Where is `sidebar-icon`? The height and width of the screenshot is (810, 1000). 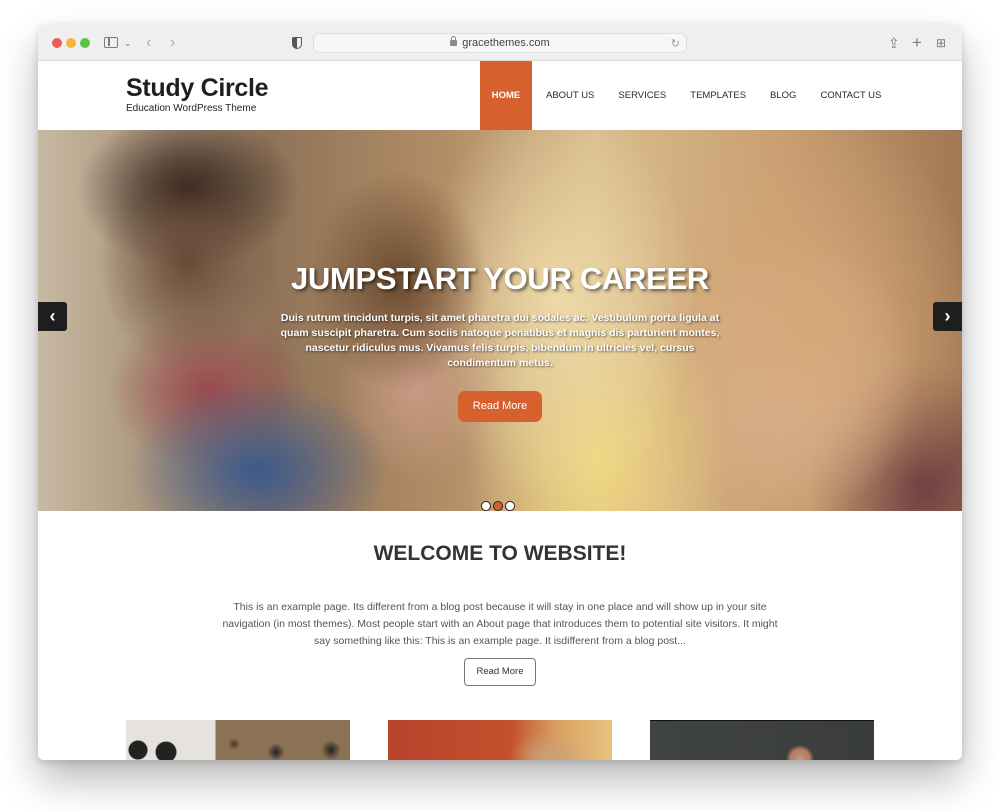
sidebar-icon is located at coordinates (111, 42).